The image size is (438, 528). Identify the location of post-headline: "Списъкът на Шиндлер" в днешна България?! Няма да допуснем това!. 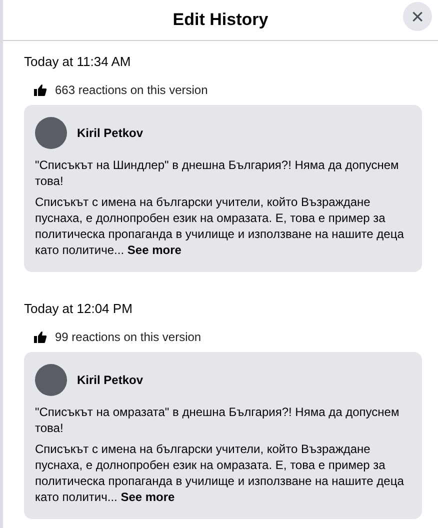
(217, 173).